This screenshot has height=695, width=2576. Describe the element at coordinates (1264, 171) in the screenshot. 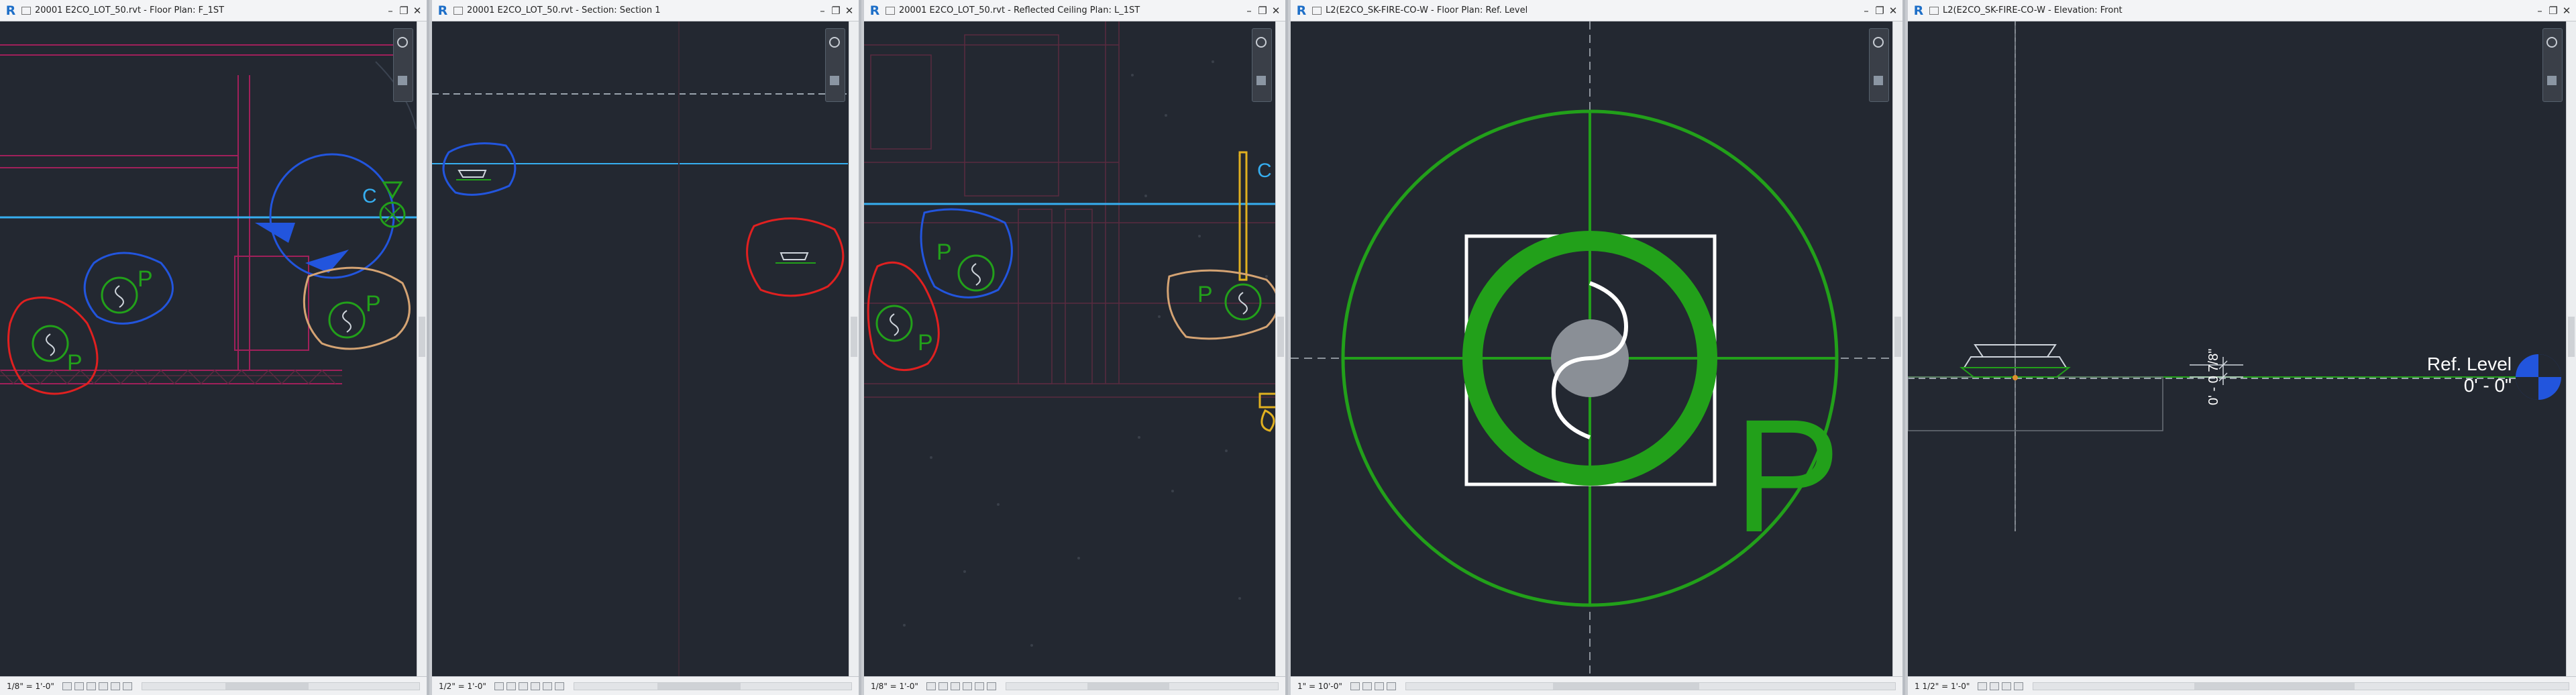

I see `c-label: C` at that location.